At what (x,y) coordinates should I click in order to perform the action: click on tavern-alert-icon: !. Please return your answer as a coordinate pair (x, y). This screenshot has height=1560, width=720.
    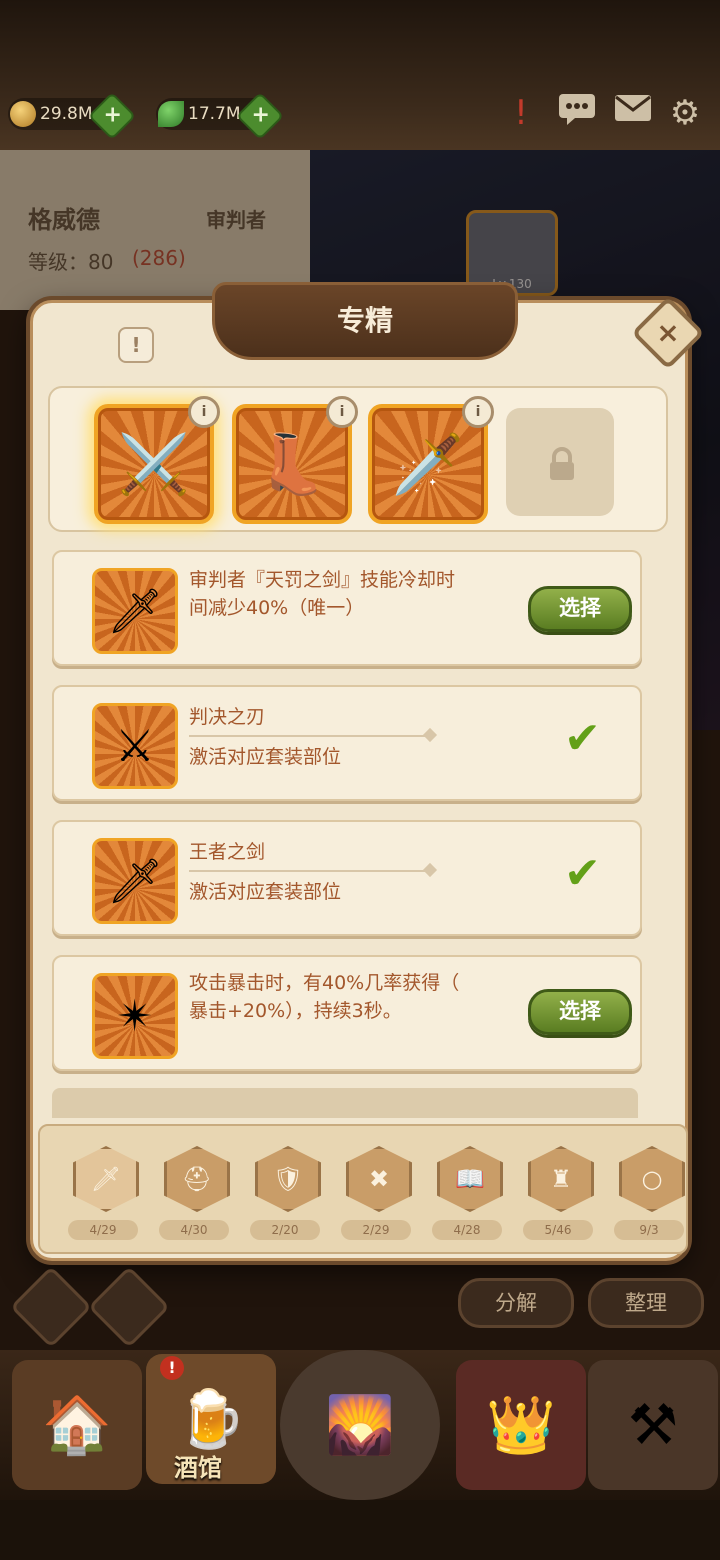
    Looking at the image, I should click on (172, 1368).